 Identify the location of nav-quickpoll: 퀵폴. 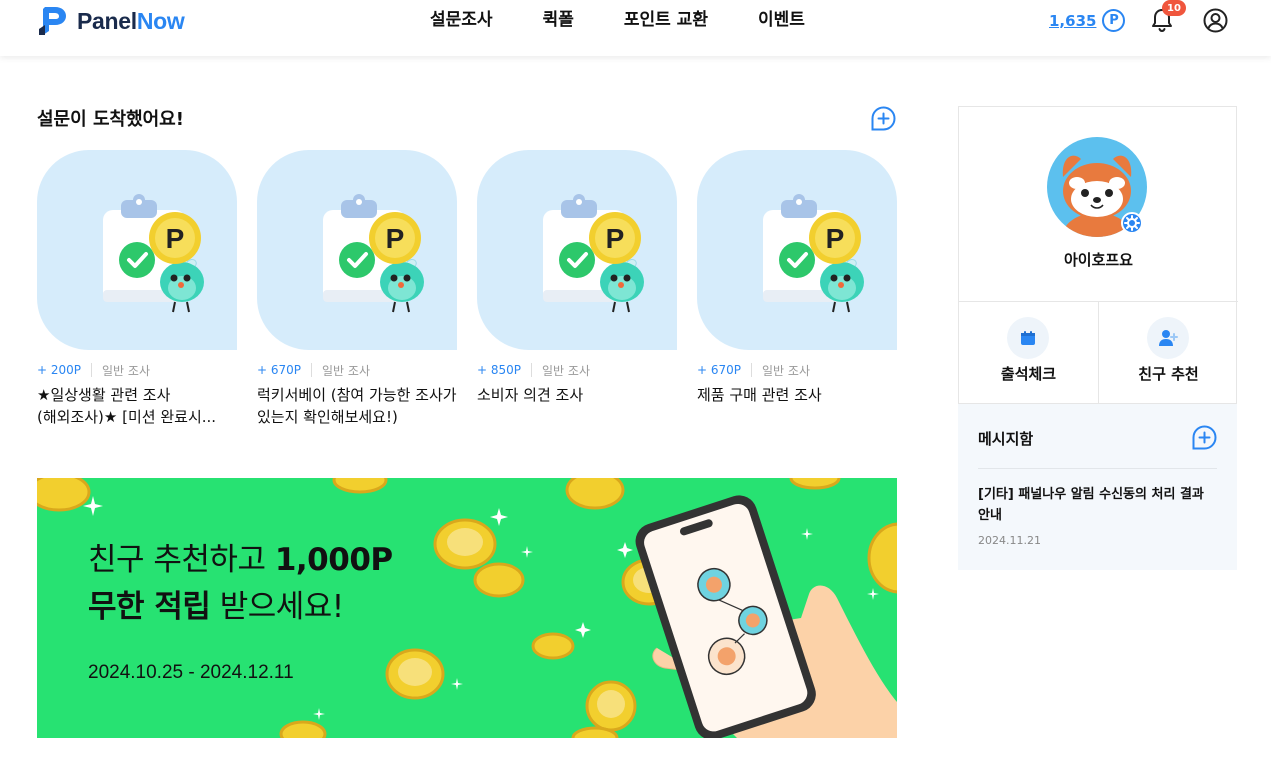
(558, 20).